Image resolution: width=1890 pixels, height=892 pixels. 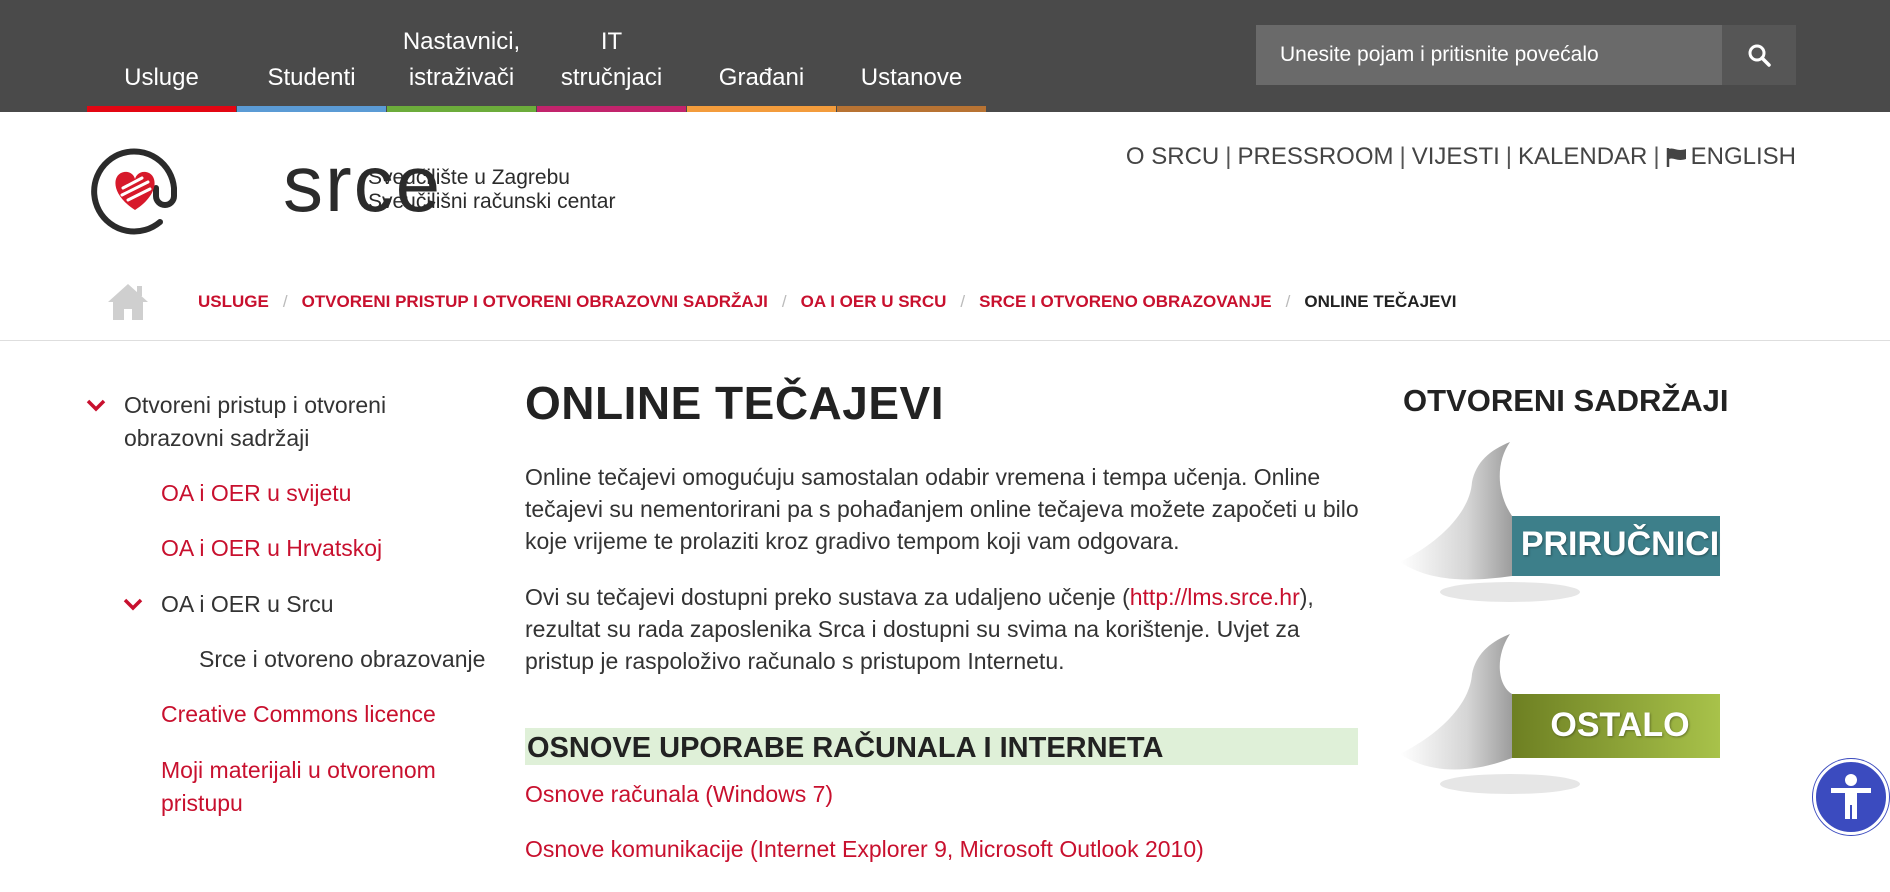 What do you see at coordinates (761, 77) in the screenshot?
I see `nav-label: Građani` at bounding box center [761, 77].